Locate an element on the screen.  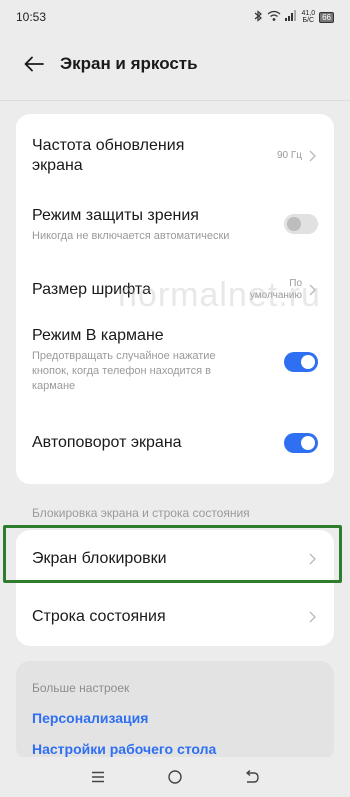
wifi-icon is located at coordinates (274, 17).